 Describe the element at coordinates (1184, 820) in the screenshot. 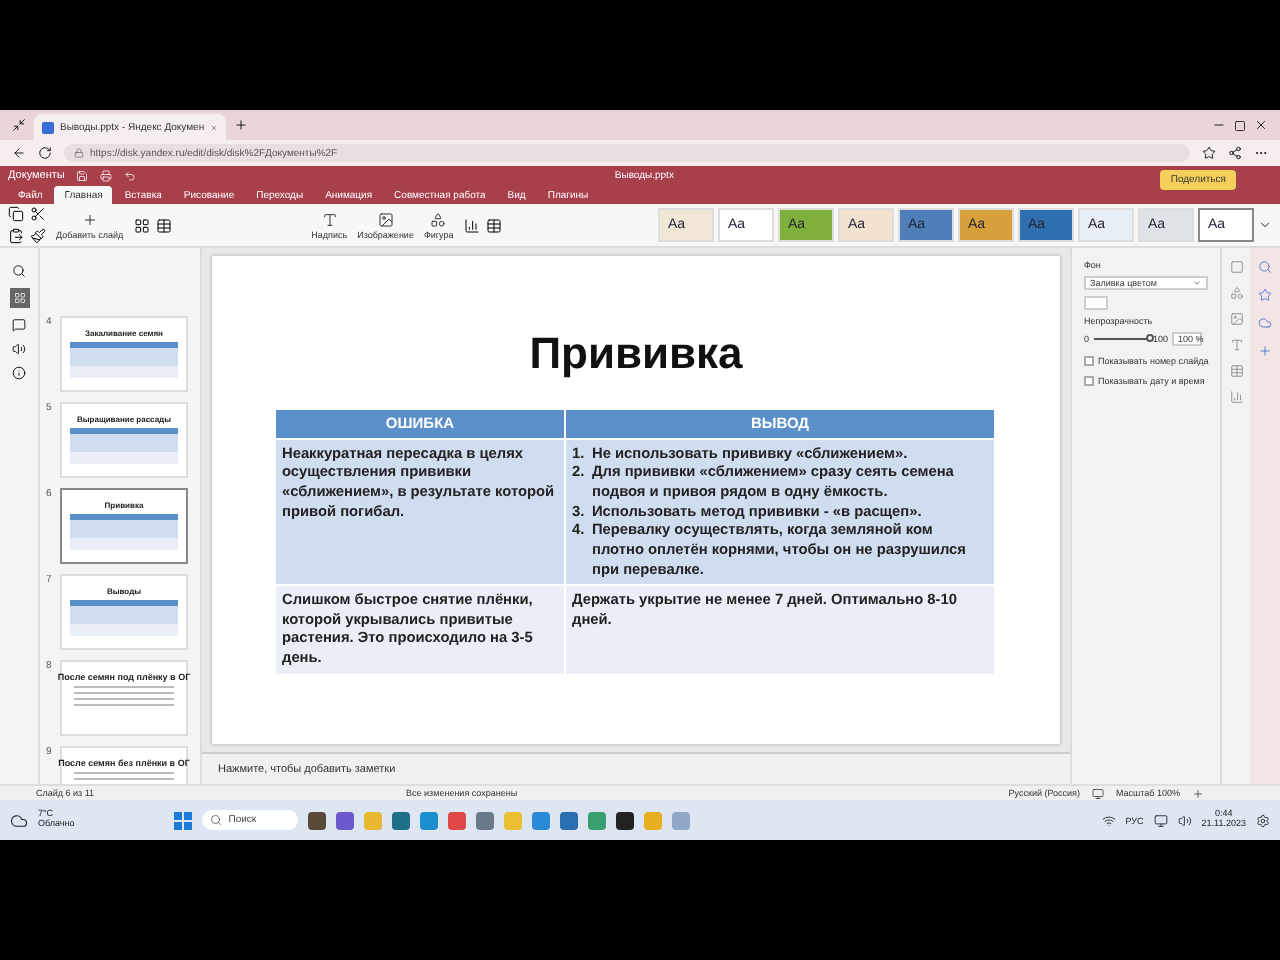

I see `volume-icon` at that location.